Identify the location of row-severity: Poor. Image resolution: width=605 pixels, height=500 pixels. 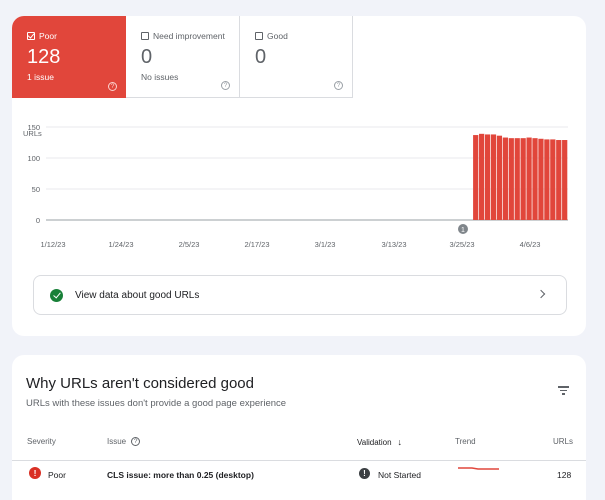
(57, 475).